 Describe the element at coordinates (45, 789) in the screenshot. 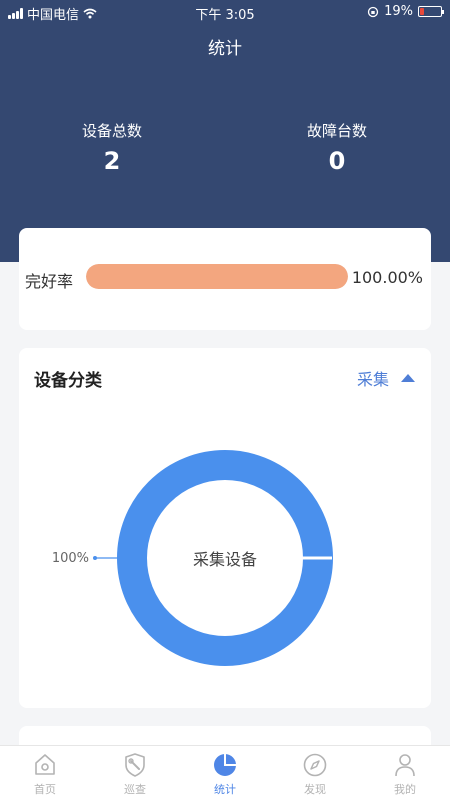

I see `tab-home-label: 首页` at that location.